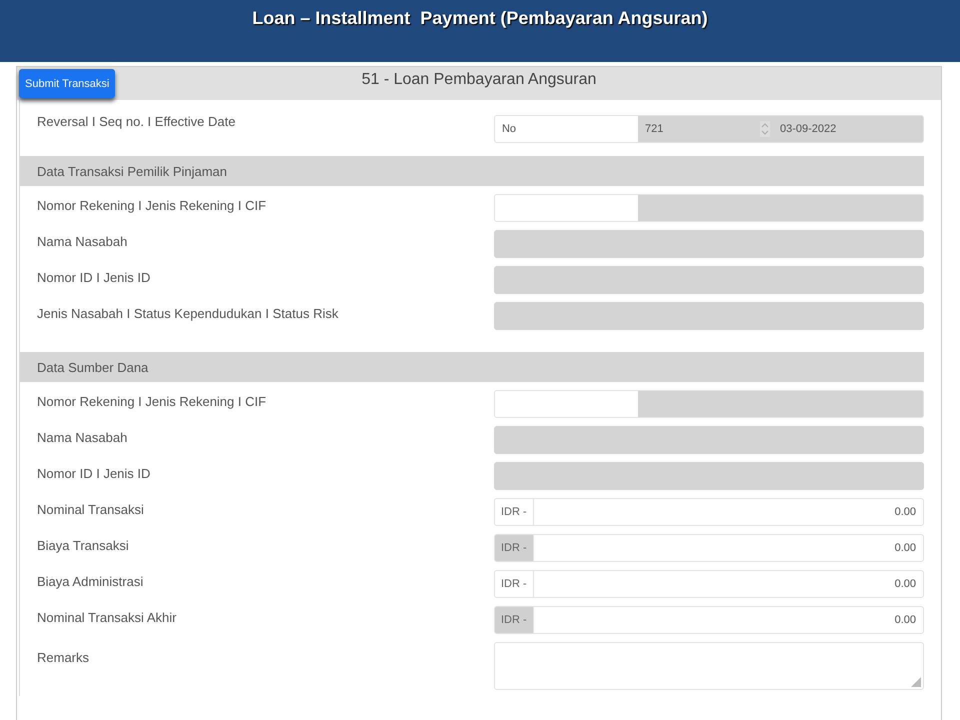 This screenshot has height=720, width=960. I want to click on section-title: Data Transaksi Pemilik Pinjaman, so click(132, 171).